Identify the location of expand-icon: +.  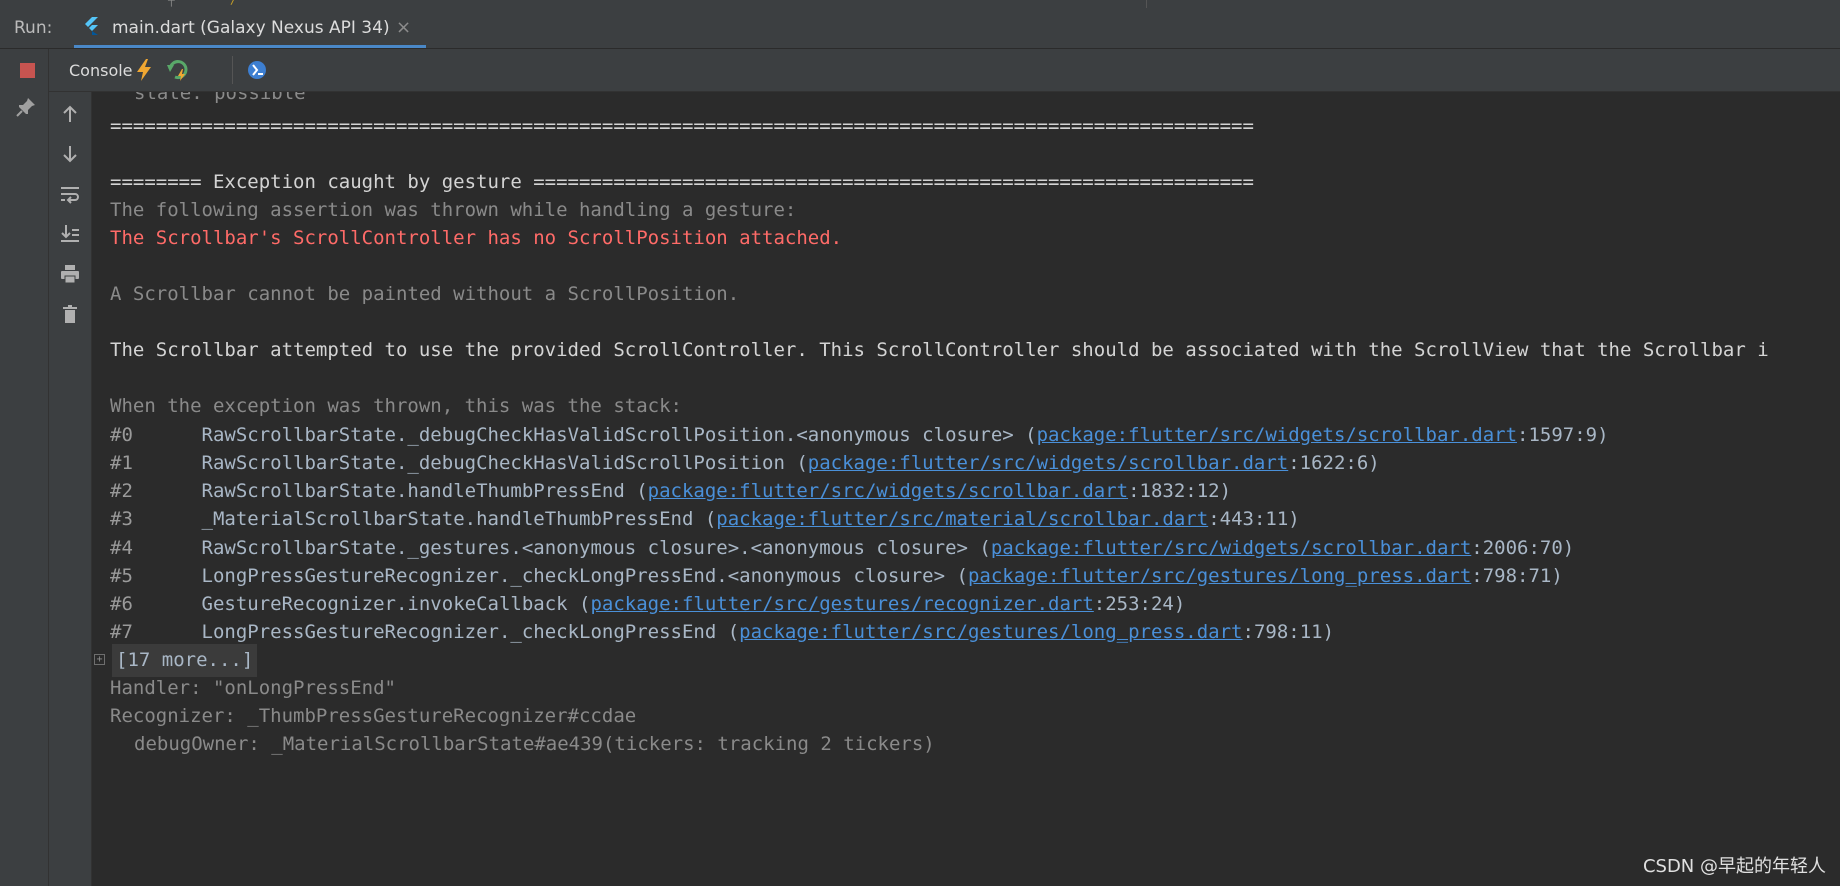
(99, 659).